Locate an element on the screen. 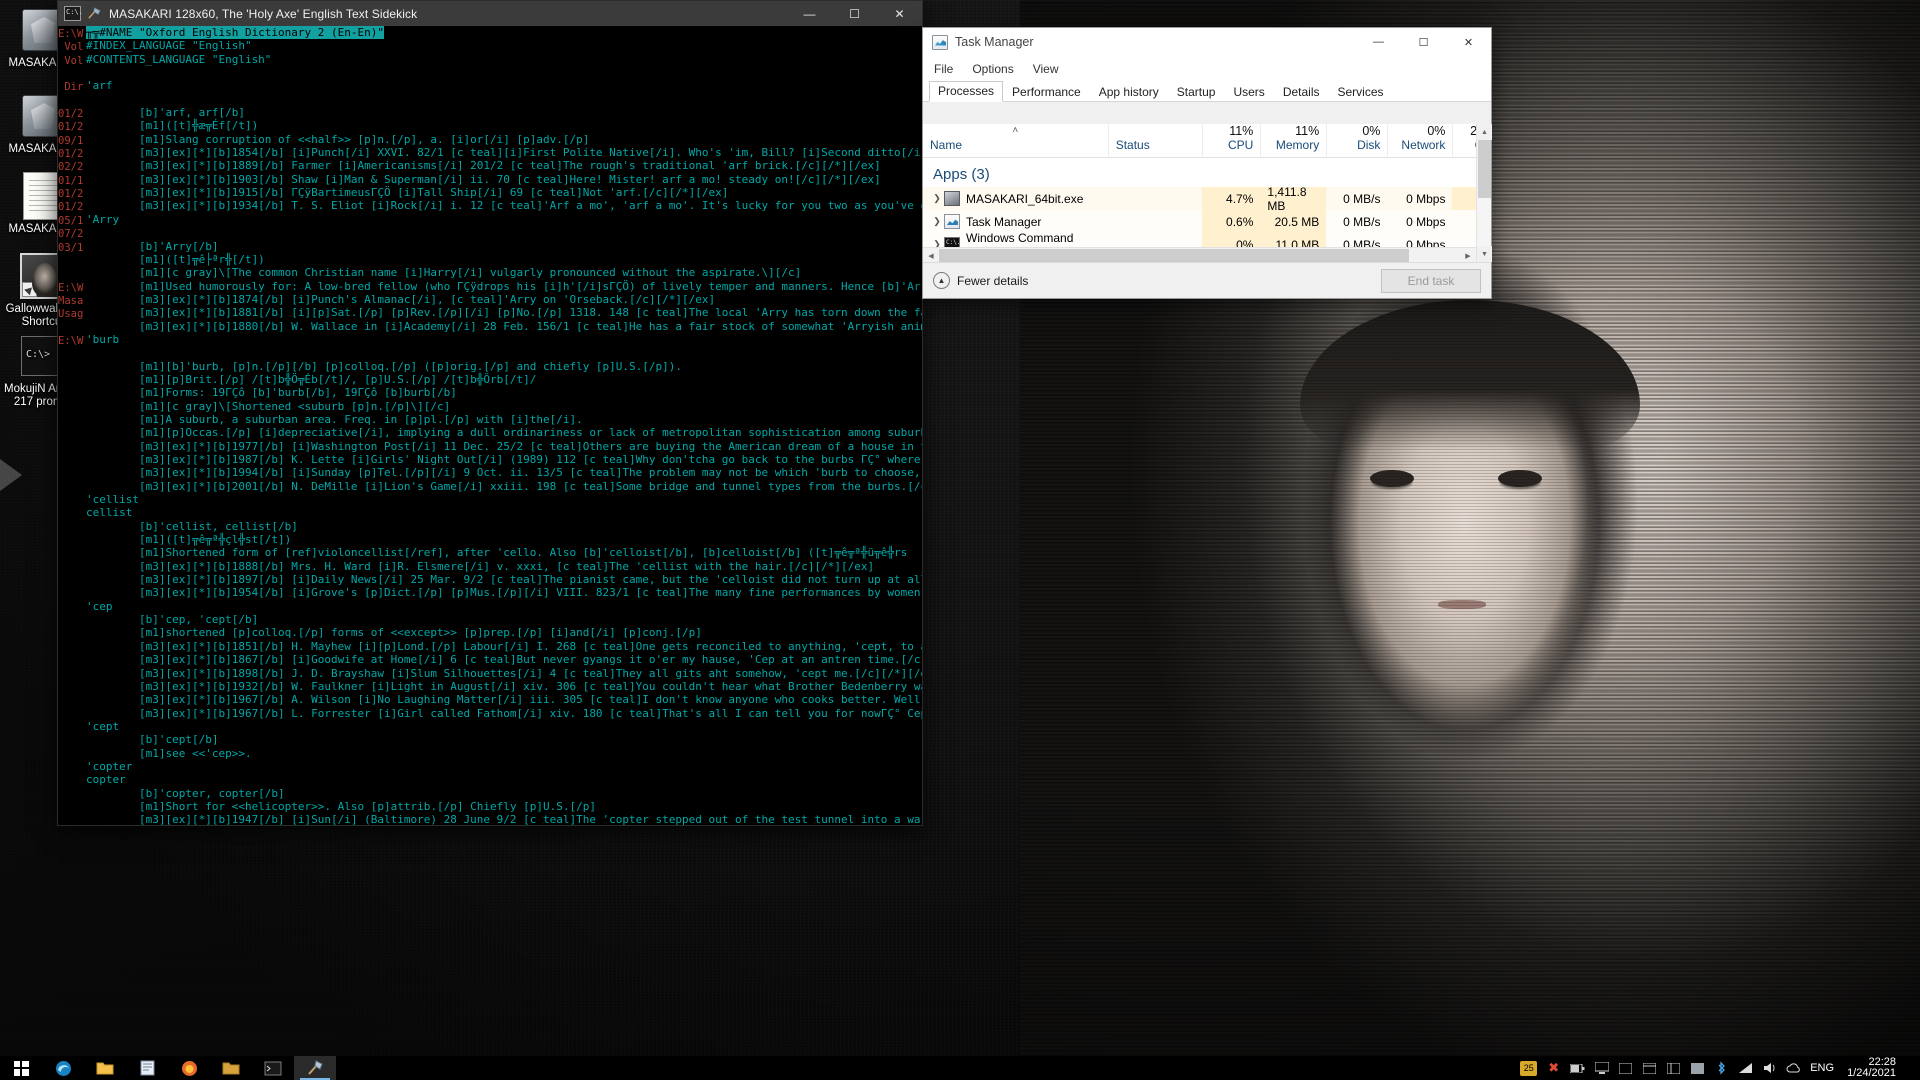  tray-badge: 25 is located at coordinates (1529, 1068).